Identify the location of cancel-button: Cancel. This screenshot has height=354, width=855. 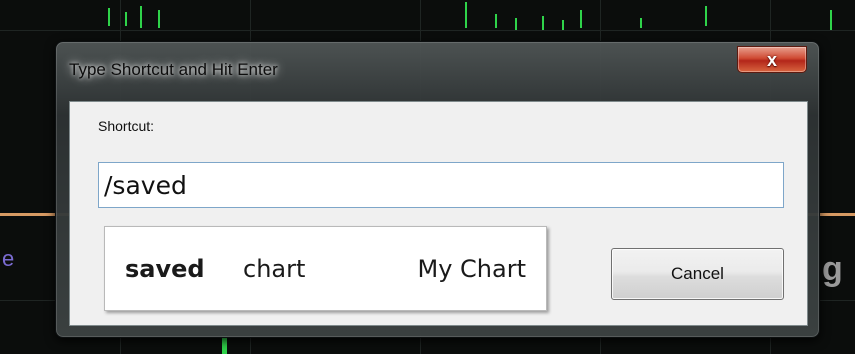
(697, 274).